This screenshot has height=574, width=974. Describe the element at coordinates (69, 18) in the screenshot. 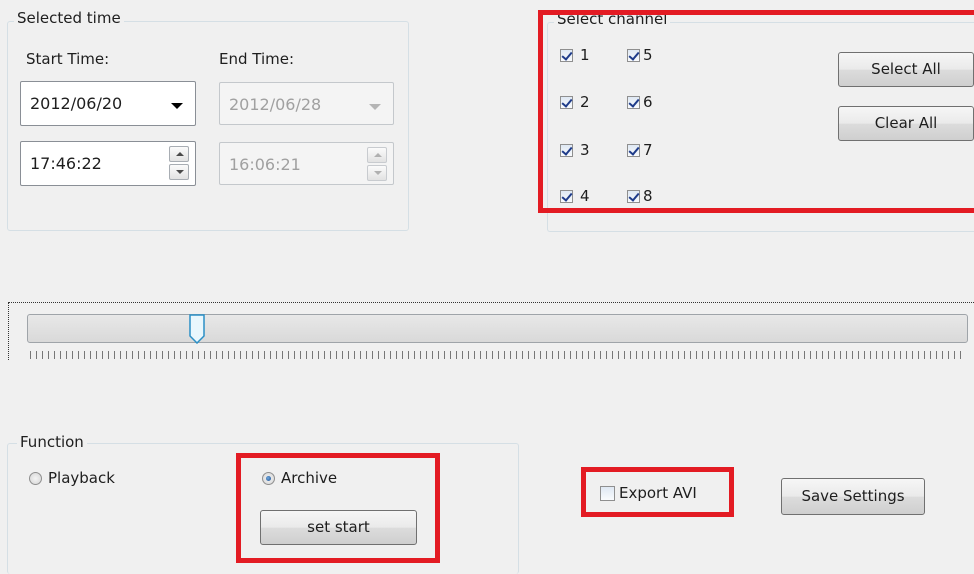

I see `selected-time-legend: Selected time` at that location.